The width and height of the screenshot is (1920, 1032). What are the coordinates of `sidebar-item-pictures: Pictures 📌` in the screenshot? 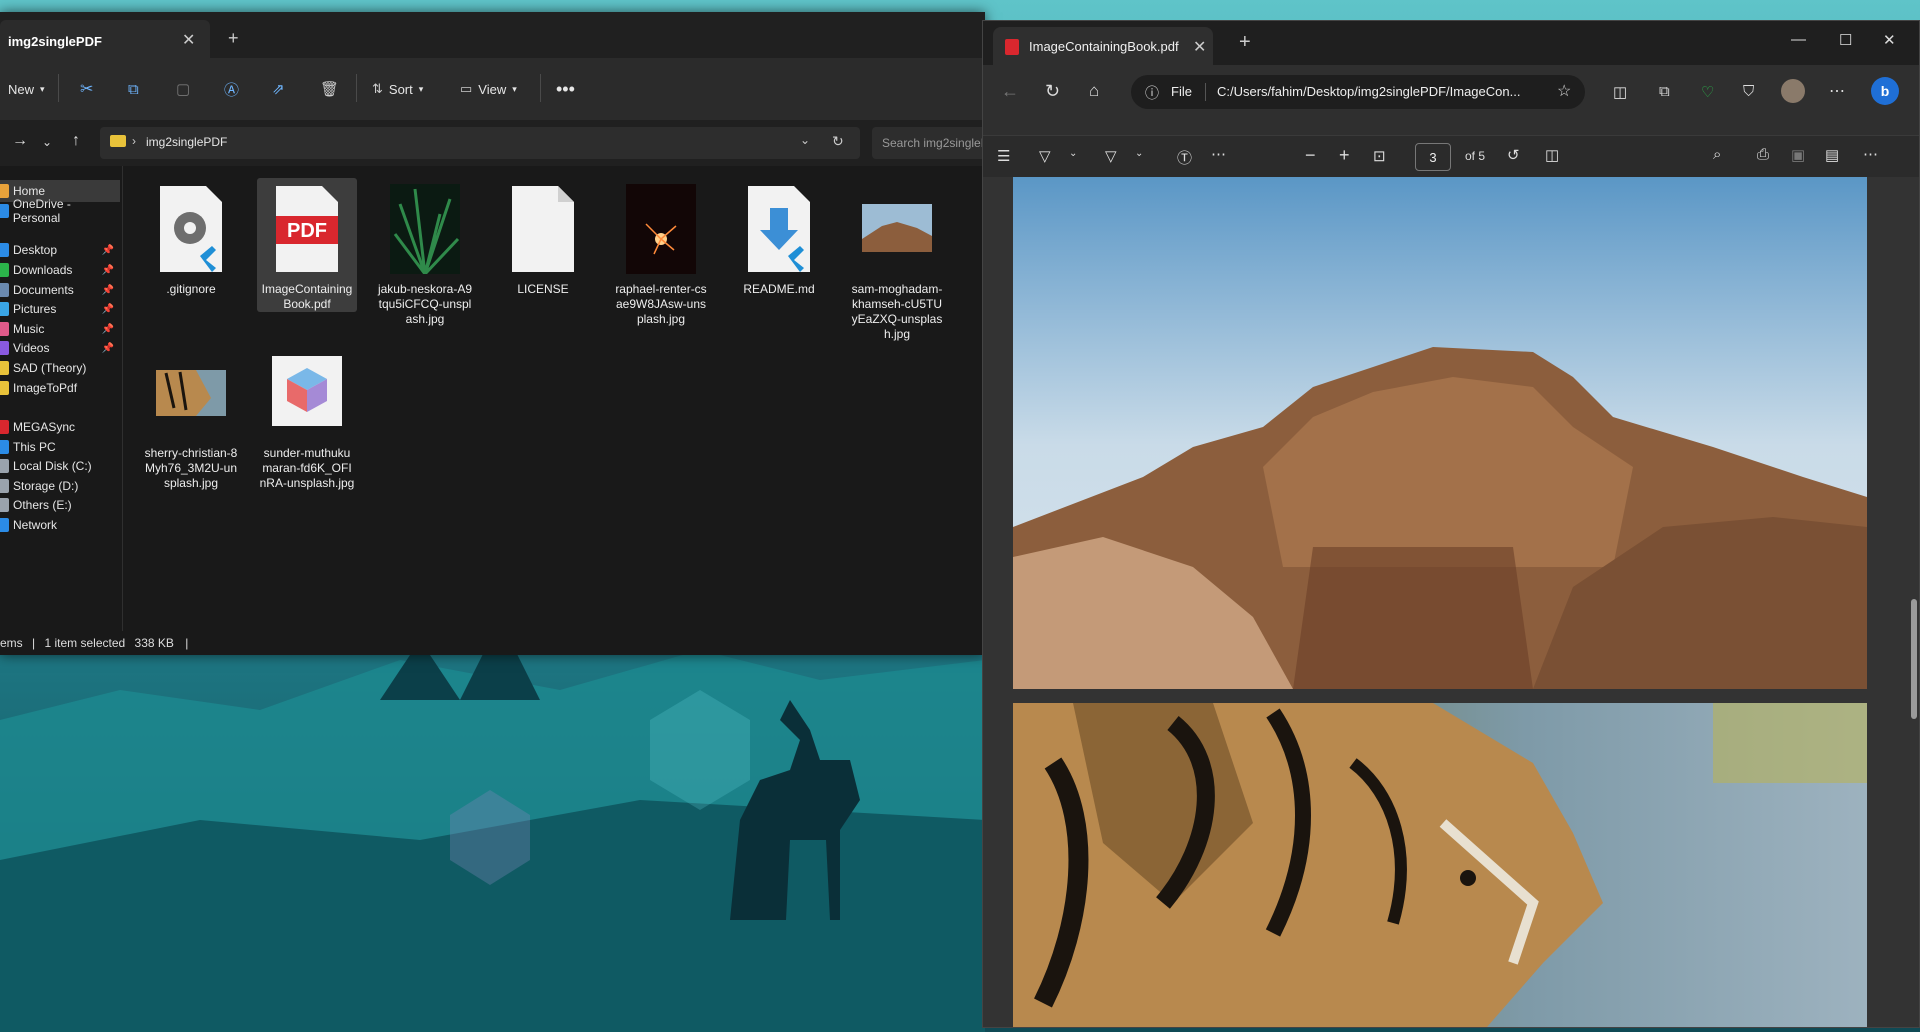 It's located at (60, 309).